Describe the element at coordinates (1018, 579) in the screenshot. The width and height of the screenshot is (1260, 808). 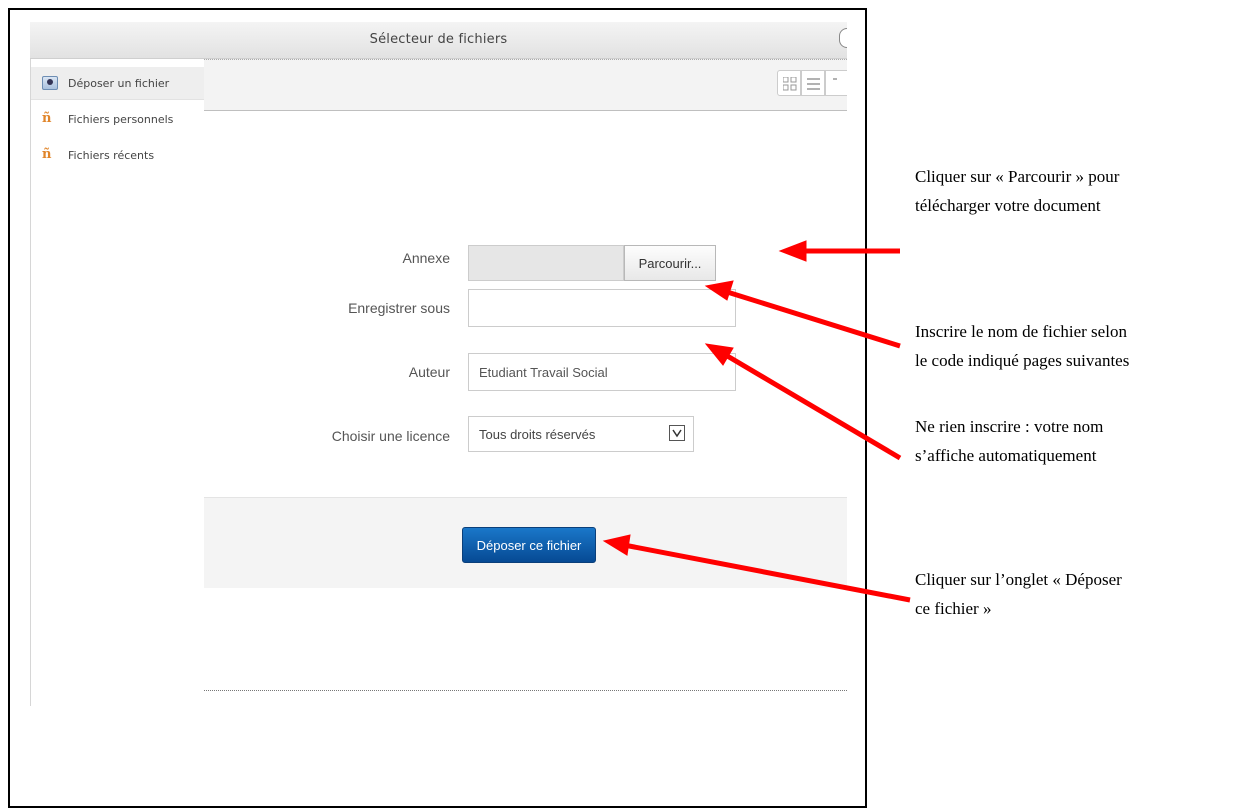
I see `annotation-line: Cliquer sur l’onglet « Déposer` at that location.